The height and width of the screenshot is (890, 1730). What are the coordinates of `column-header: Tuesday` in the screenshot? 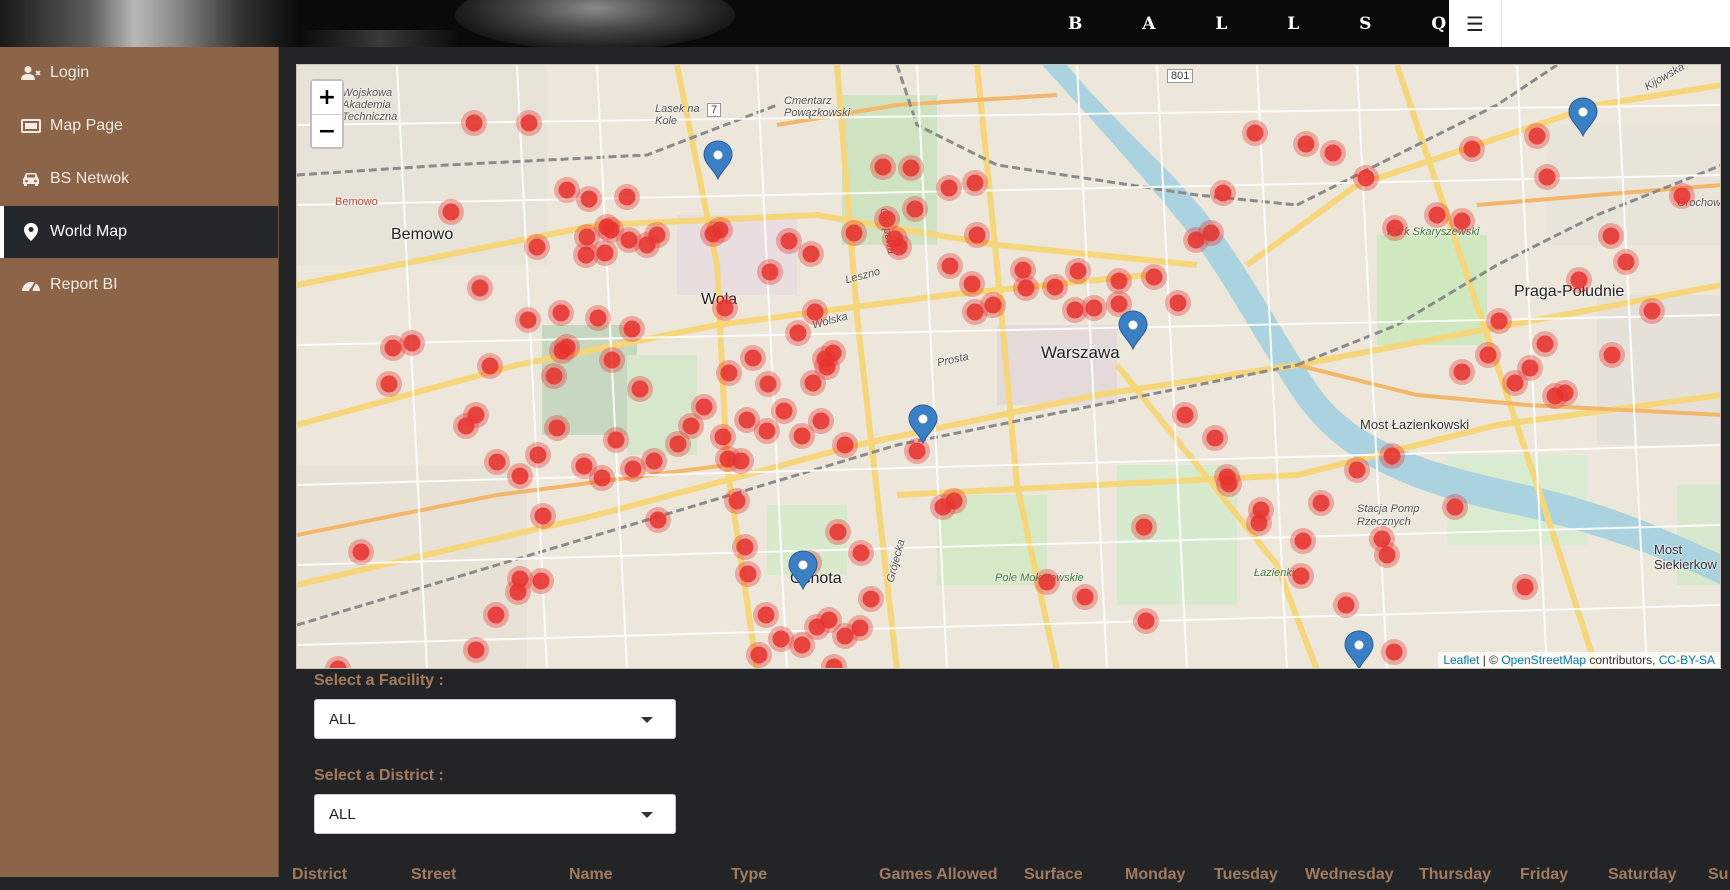 It's located at (1246, 875).